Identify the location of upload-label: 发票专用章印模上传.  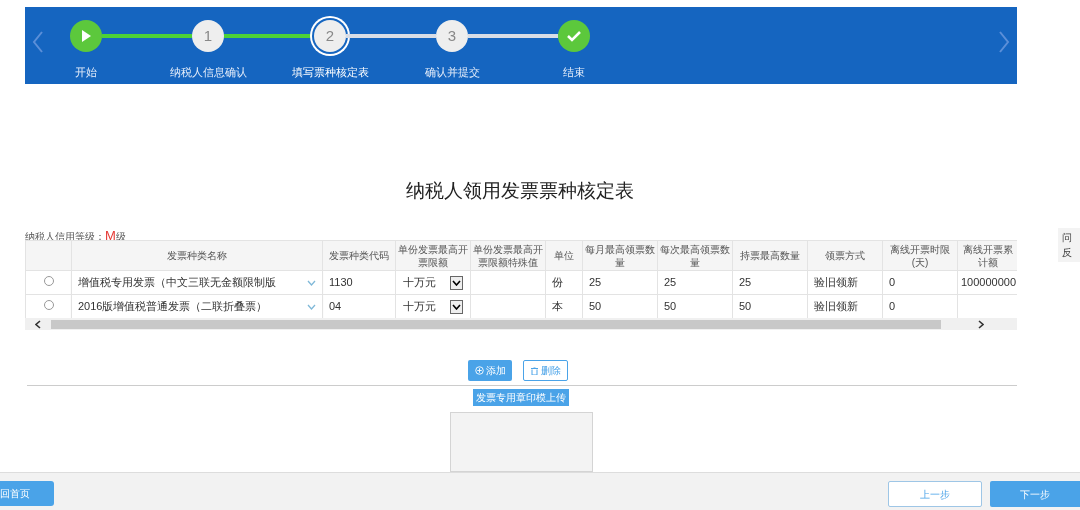
(521, 397).